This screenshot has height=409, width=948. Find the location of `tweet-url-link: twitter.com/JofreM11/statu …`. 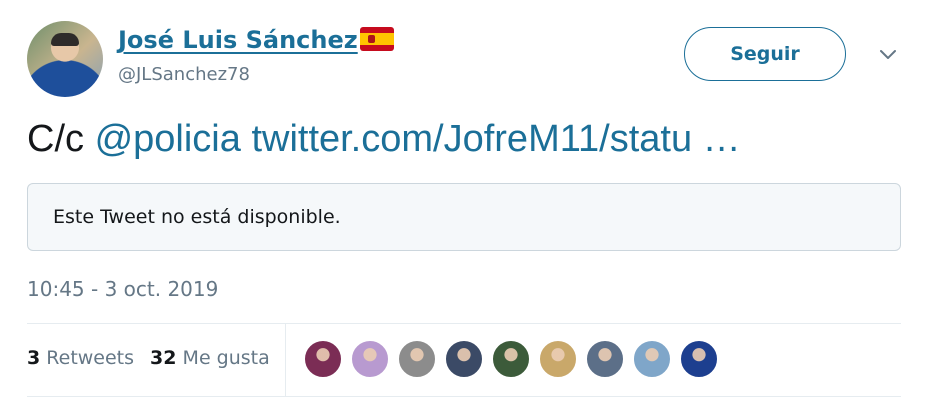

tweet-url-link: twitter.com/JofreM11/statu … is located at coordinates (495, 139).